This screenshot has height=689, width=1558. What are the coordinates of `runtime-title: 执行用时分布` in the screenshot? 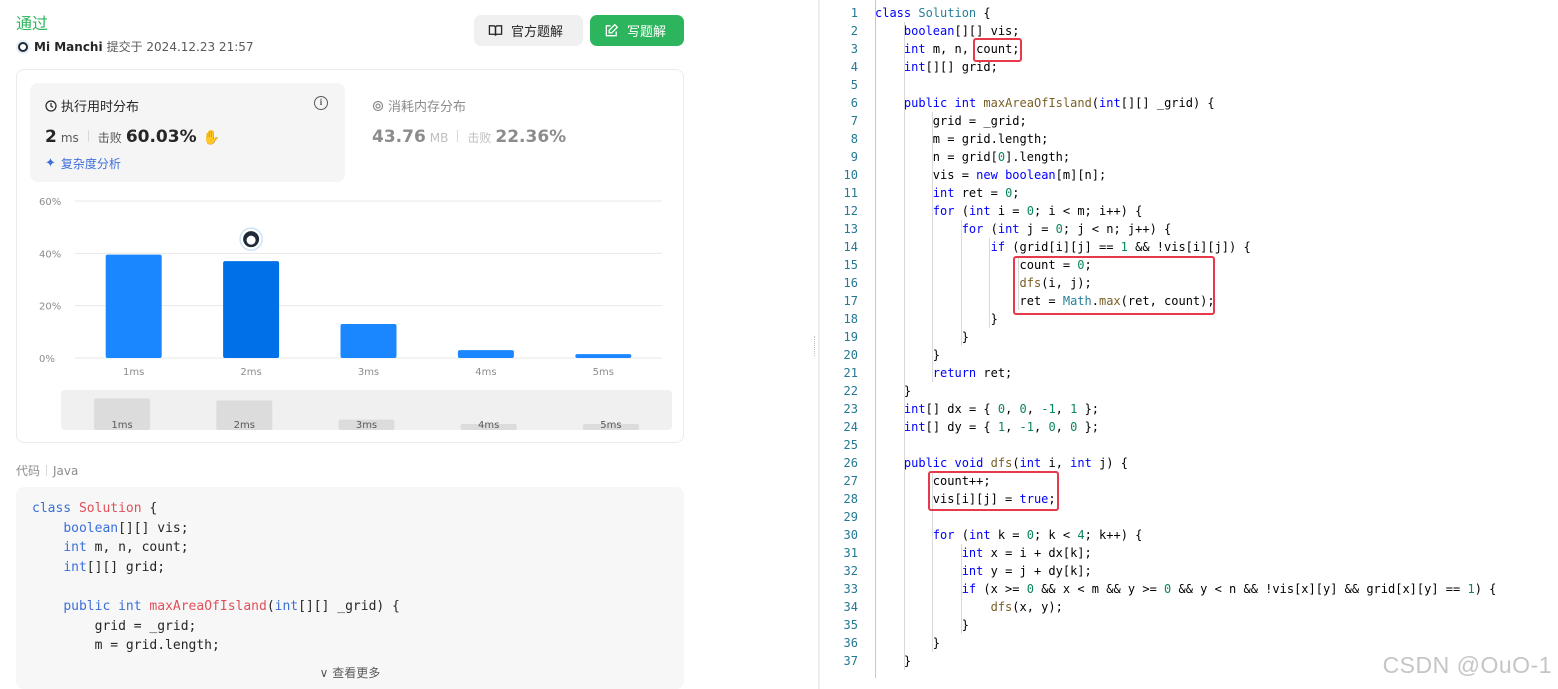 It's located at (92, 105).